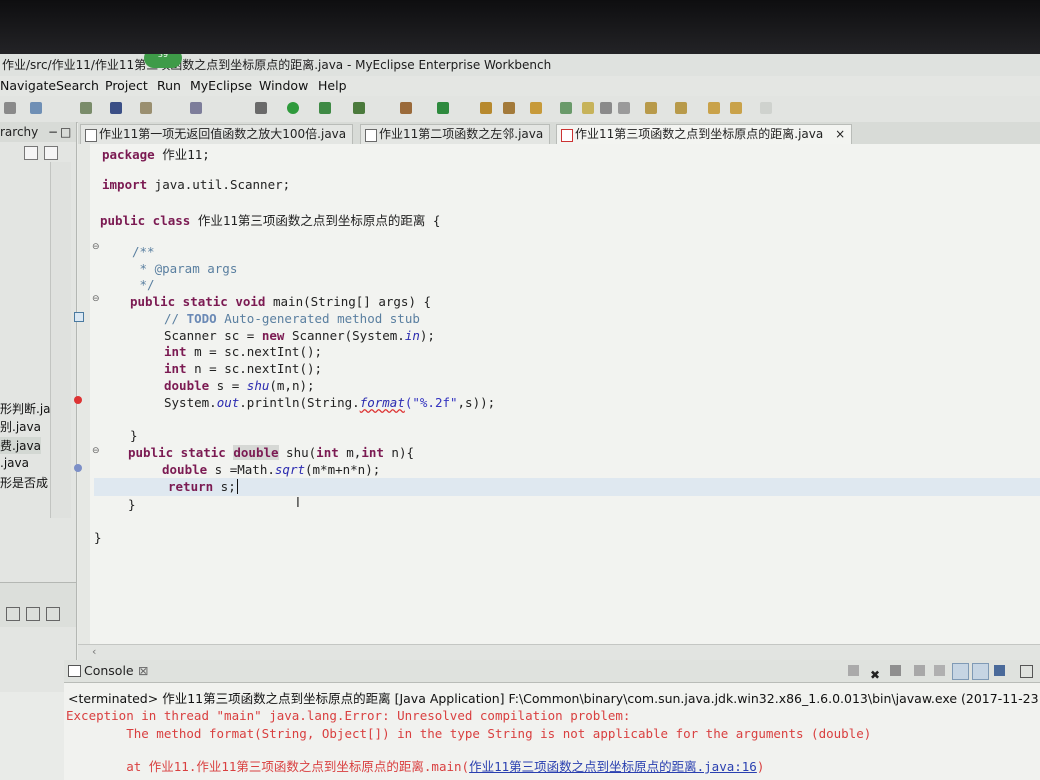 This screenshot has width=1040, height=780. What do you see at coordinates (98, 537) in the screenshot?
I see `code-line-24: }` at bounding box center [98, 537].